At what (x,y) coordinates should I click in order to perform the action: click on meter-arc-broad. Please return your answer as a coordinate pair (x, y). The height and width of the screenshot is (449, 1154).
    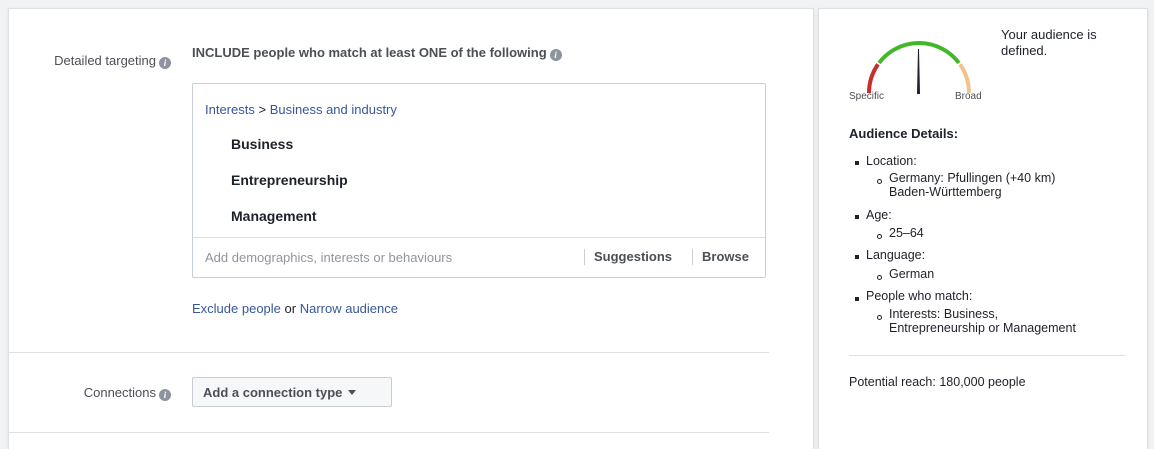
    Looking at the image, I should click on (965, 78).